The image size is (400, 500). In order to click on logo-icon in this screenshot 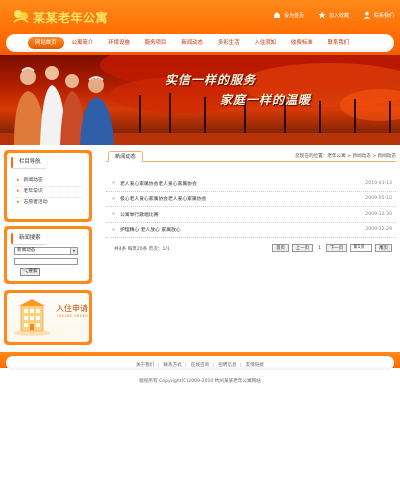, I will do `click(21, 16)`.